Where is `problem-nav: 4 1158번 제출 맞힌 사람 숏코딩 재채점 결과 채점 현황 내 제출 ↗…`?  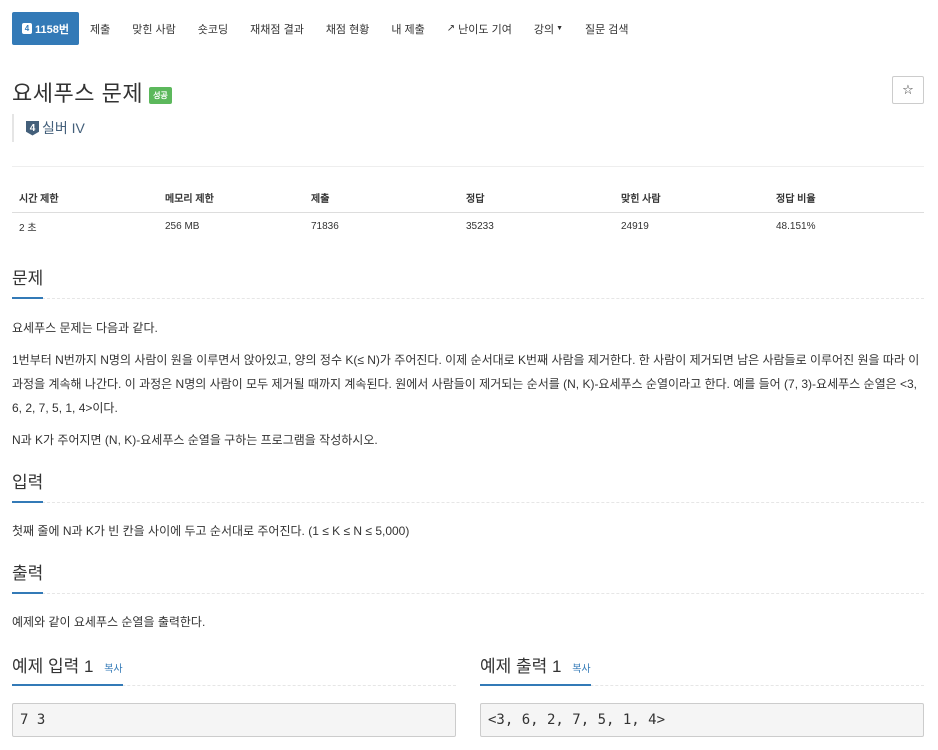 problem-nav: 4 1158번 제출 맞힌 사람 숏코딩 재채점 결과 채점 현황 내 제출 ↗… is located at coordinates (326, 28).